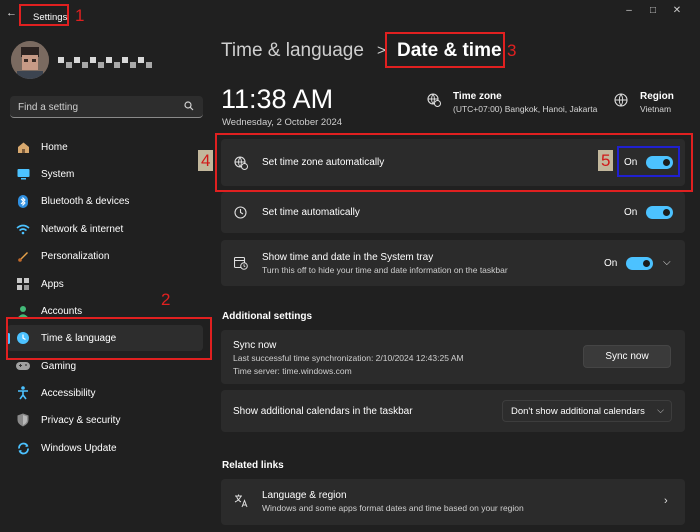 The image size is (700, 532). What do you see at coordinates (241, 263) in the screenshot?
I see `calendar-clock-icon` at bounding box center [241, 263].